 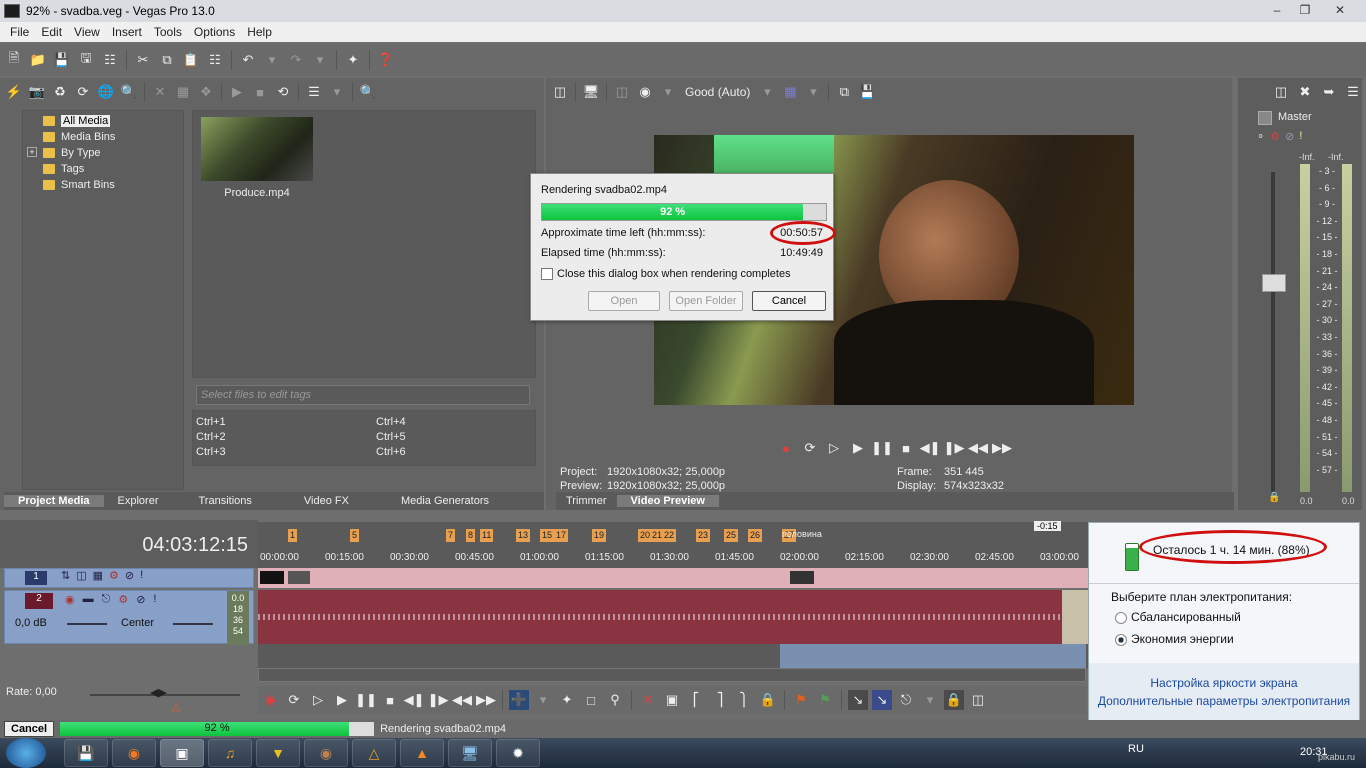 What do you see at coordinates (260, 92) in the screenshot?
I see `stop-media-icon: ■` at bounding box center [260, 92].